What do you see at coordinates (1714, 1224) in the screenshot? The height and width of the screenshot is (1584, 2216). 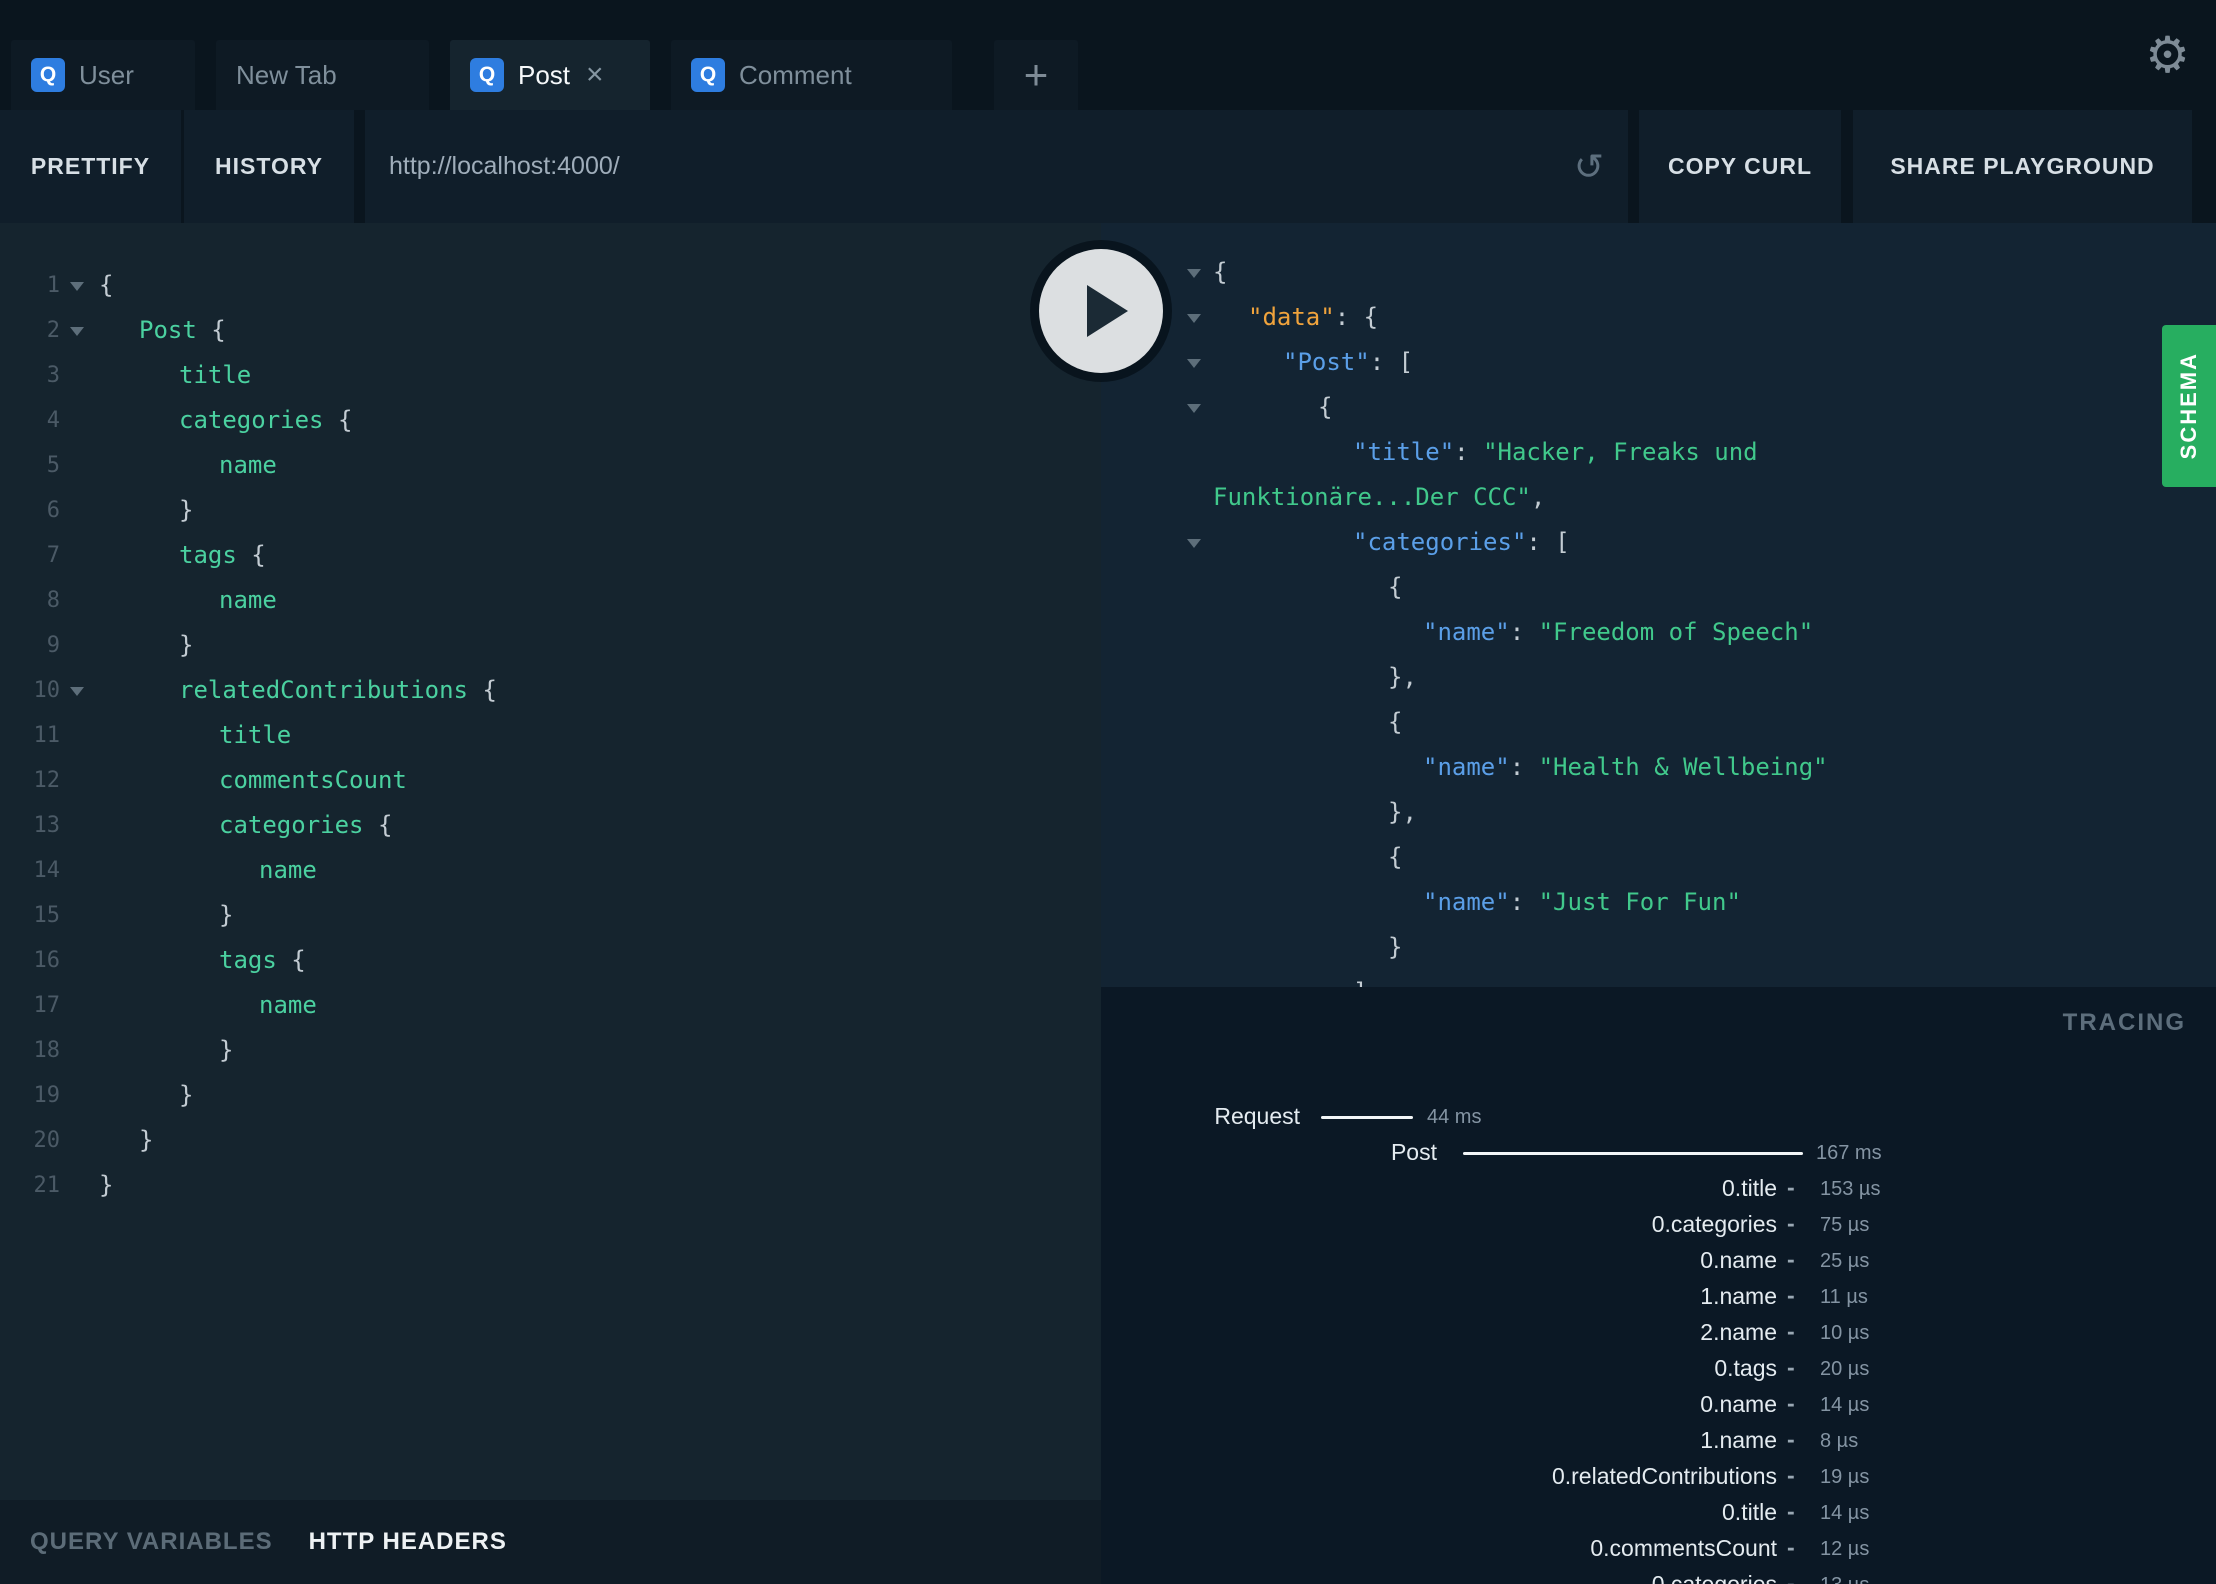 I see `trace-label: 0.categories` at bounding box center [1714, 1224].